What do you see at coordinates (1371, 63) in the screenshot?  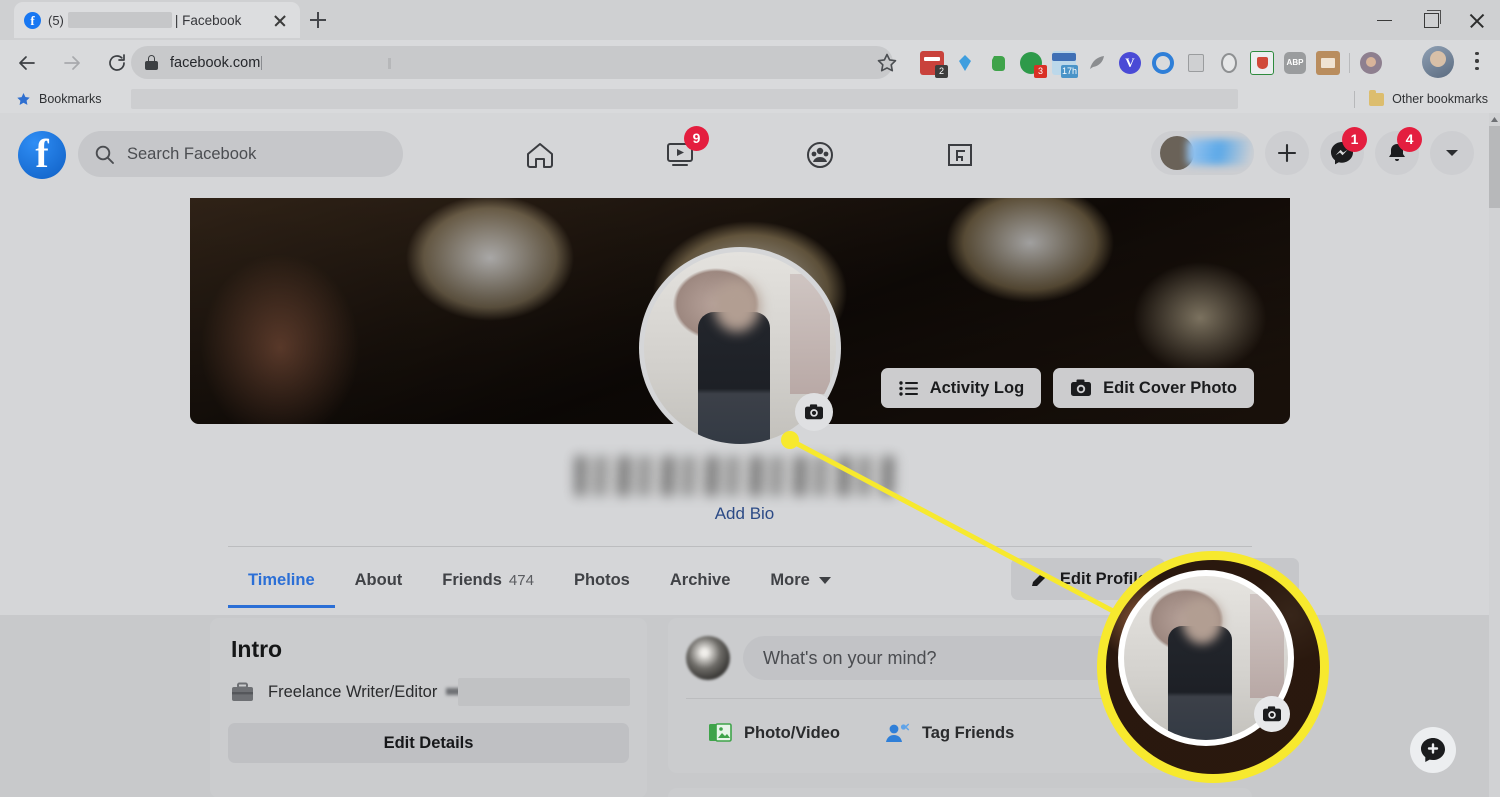 I see `profile-extension-icon` at bounding box center [1371, 63].